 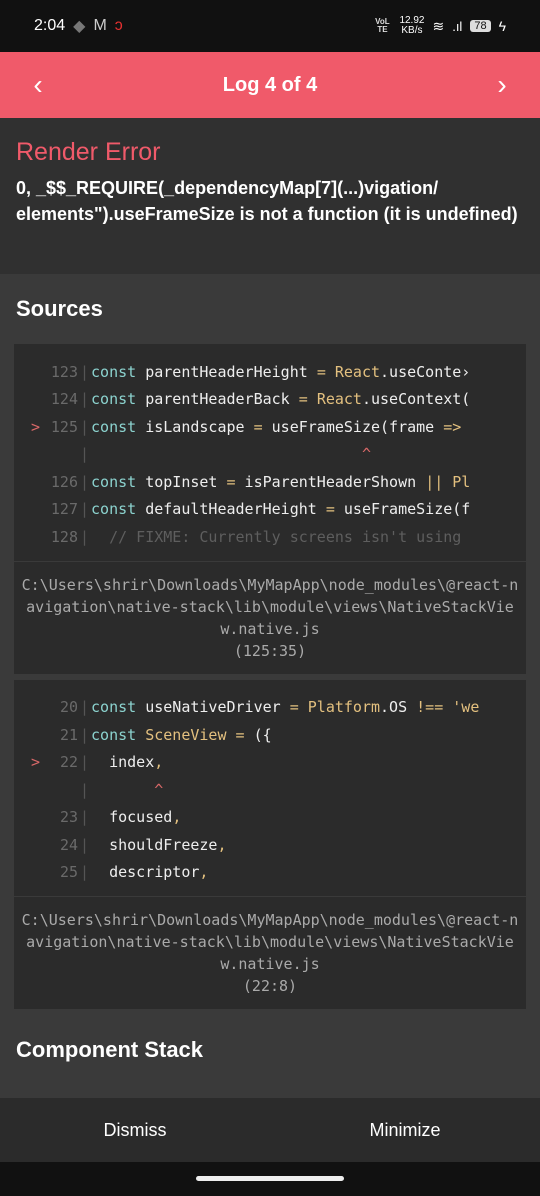 What do you see at coordinates (276, 536) in the screenshot?
I see `code-token: // FIXME: Currently screens isn't using` at bounding box center [276, 536].